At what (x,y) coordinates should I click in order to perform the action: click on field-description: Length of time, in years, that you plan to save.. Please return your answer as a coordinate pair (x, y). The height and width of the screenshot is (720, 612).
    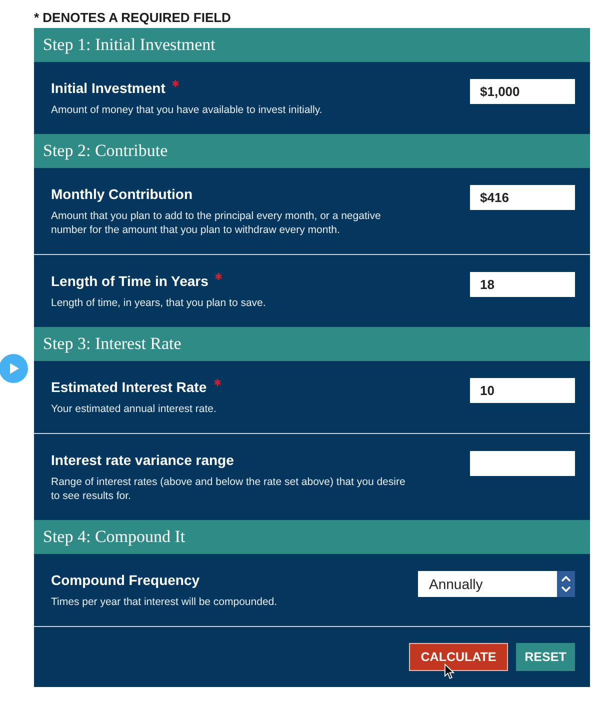
    Looking at the image, I should click on (158, 303).